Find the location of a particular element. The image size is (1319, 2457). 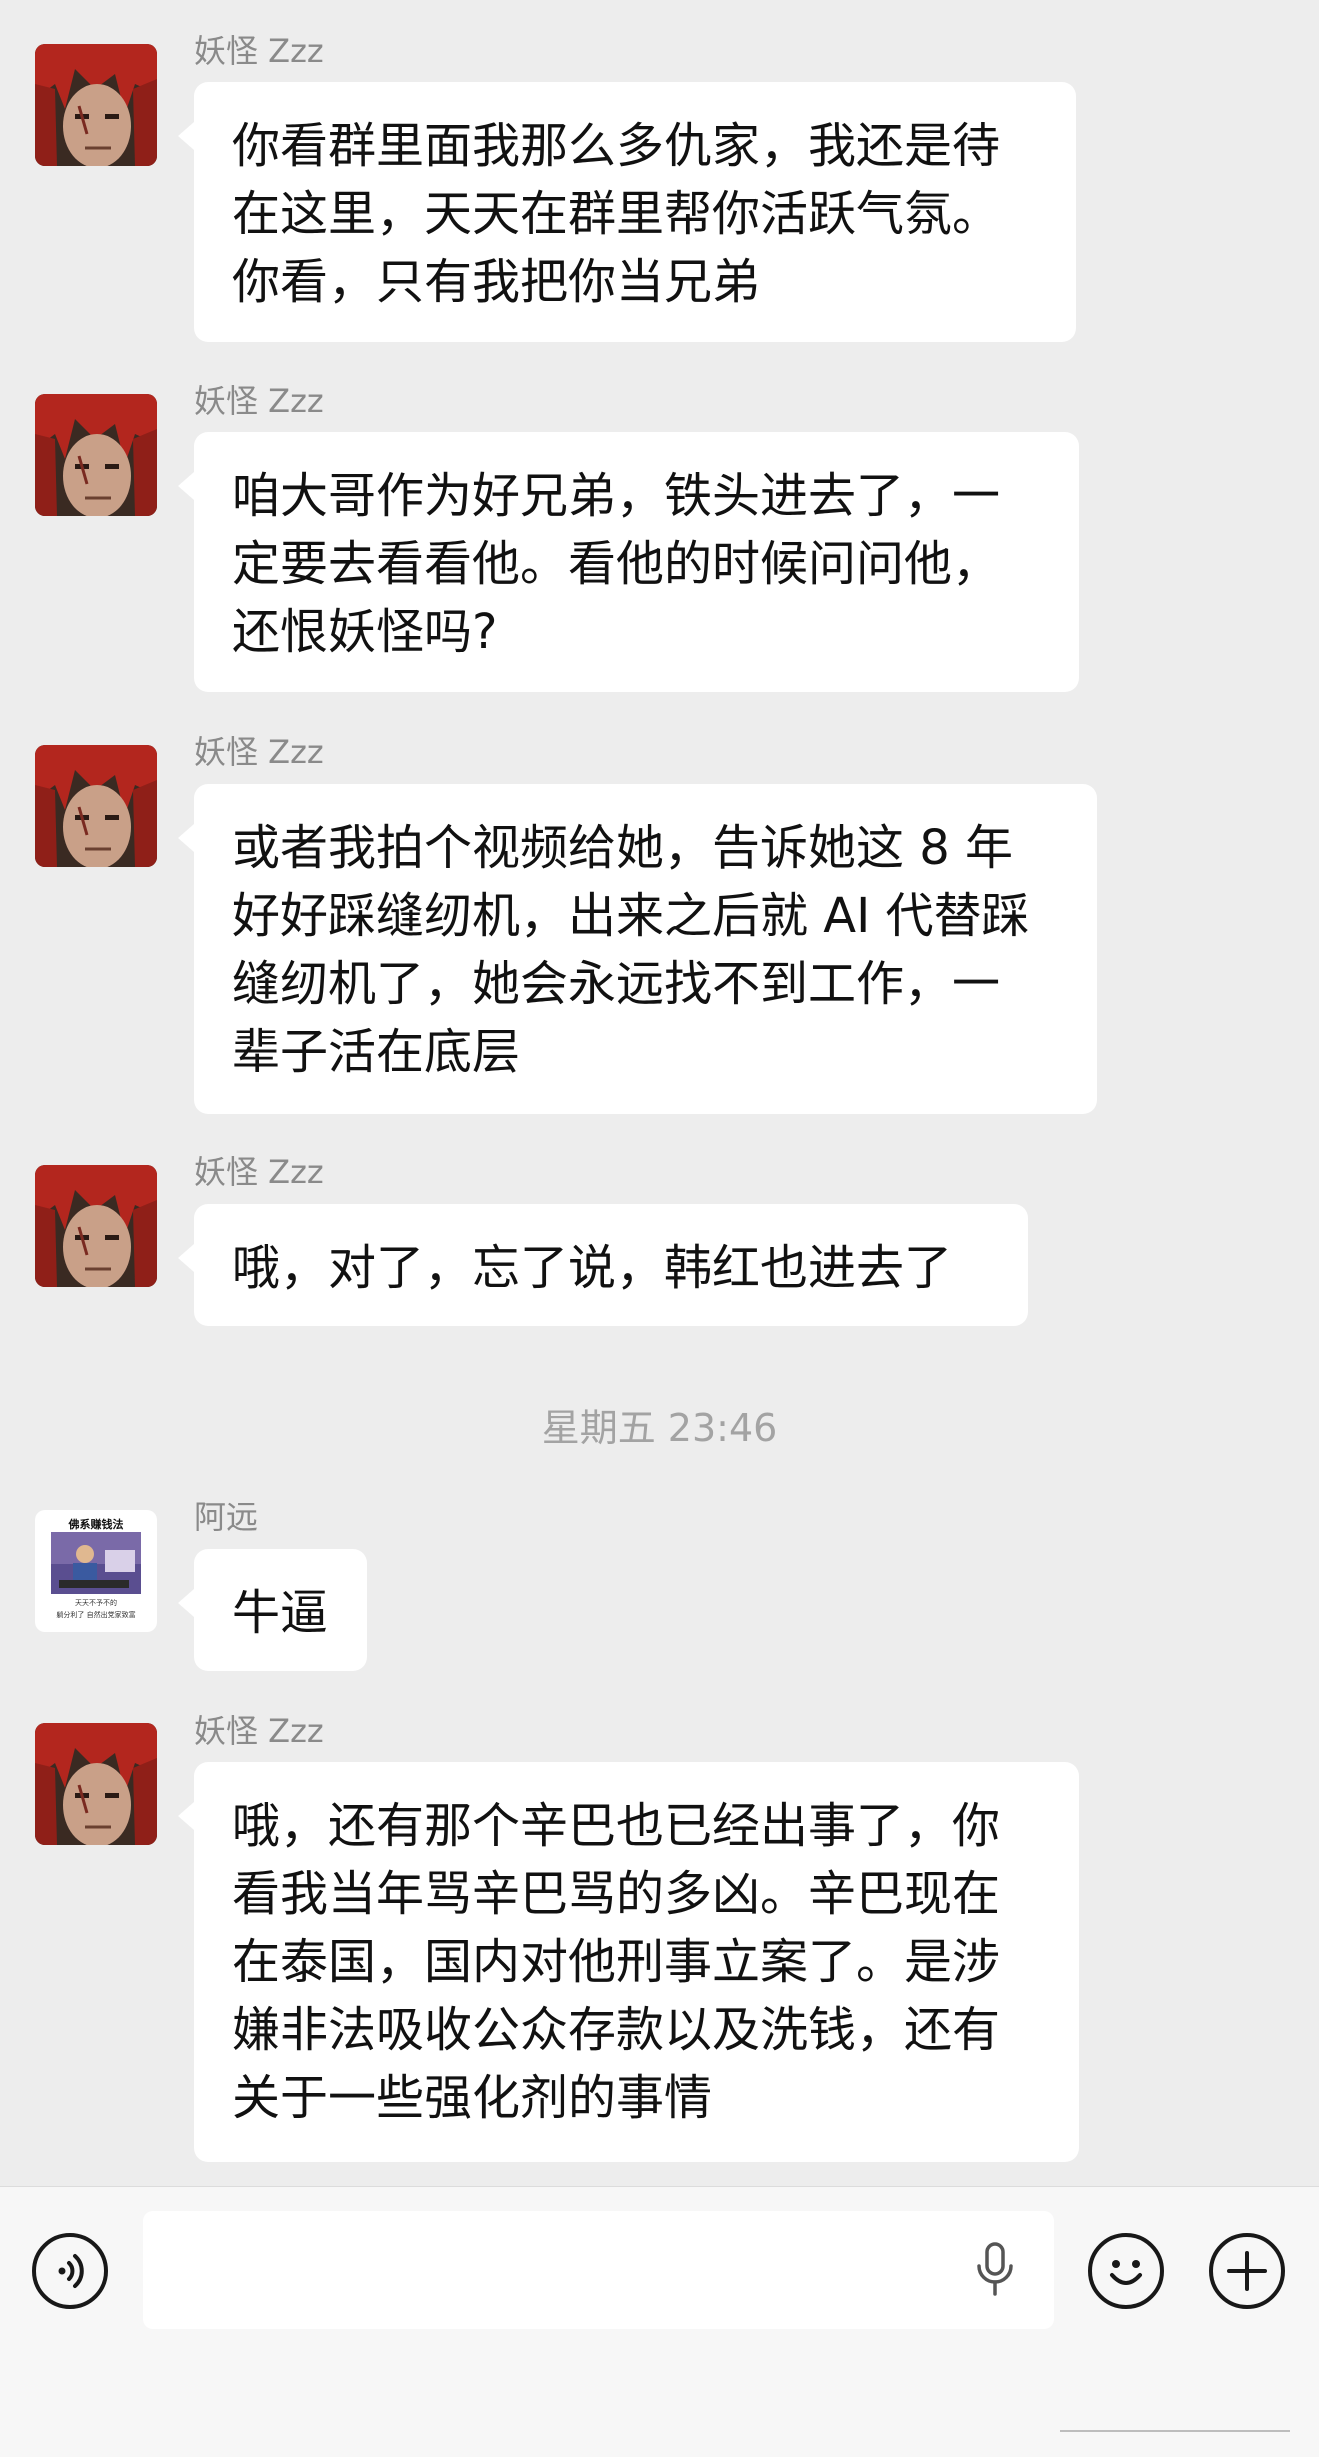

avatar: 佛系赚钱法 天天不予不的 躺分利了 自然出党家致富 is located at coordinates (96, 1571).